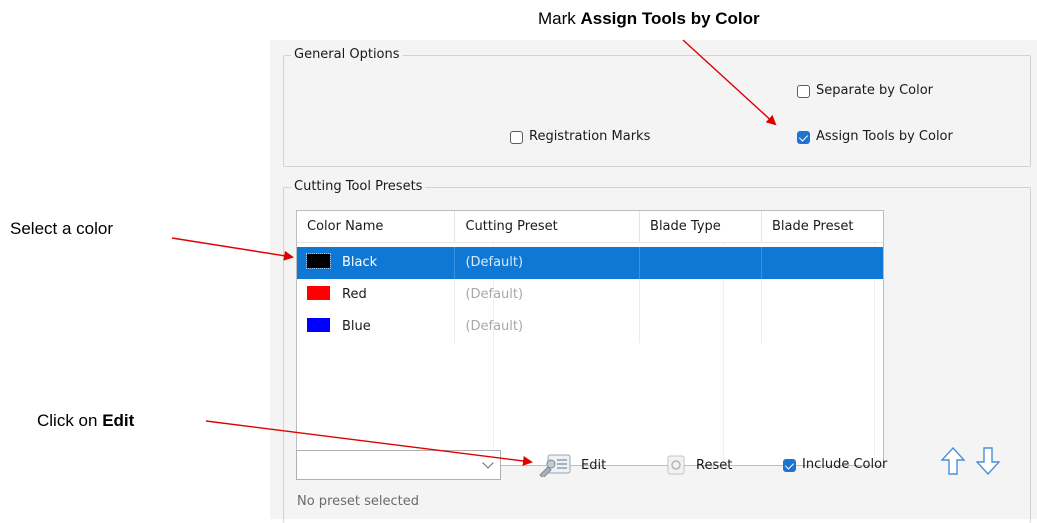 The width and height of the screenshot is (1037, 523). What do you see at coordinates (875, 90) in the screenshot?
I see `separate-by-color-label: Separate by Color` at bounding box center [875, 90].